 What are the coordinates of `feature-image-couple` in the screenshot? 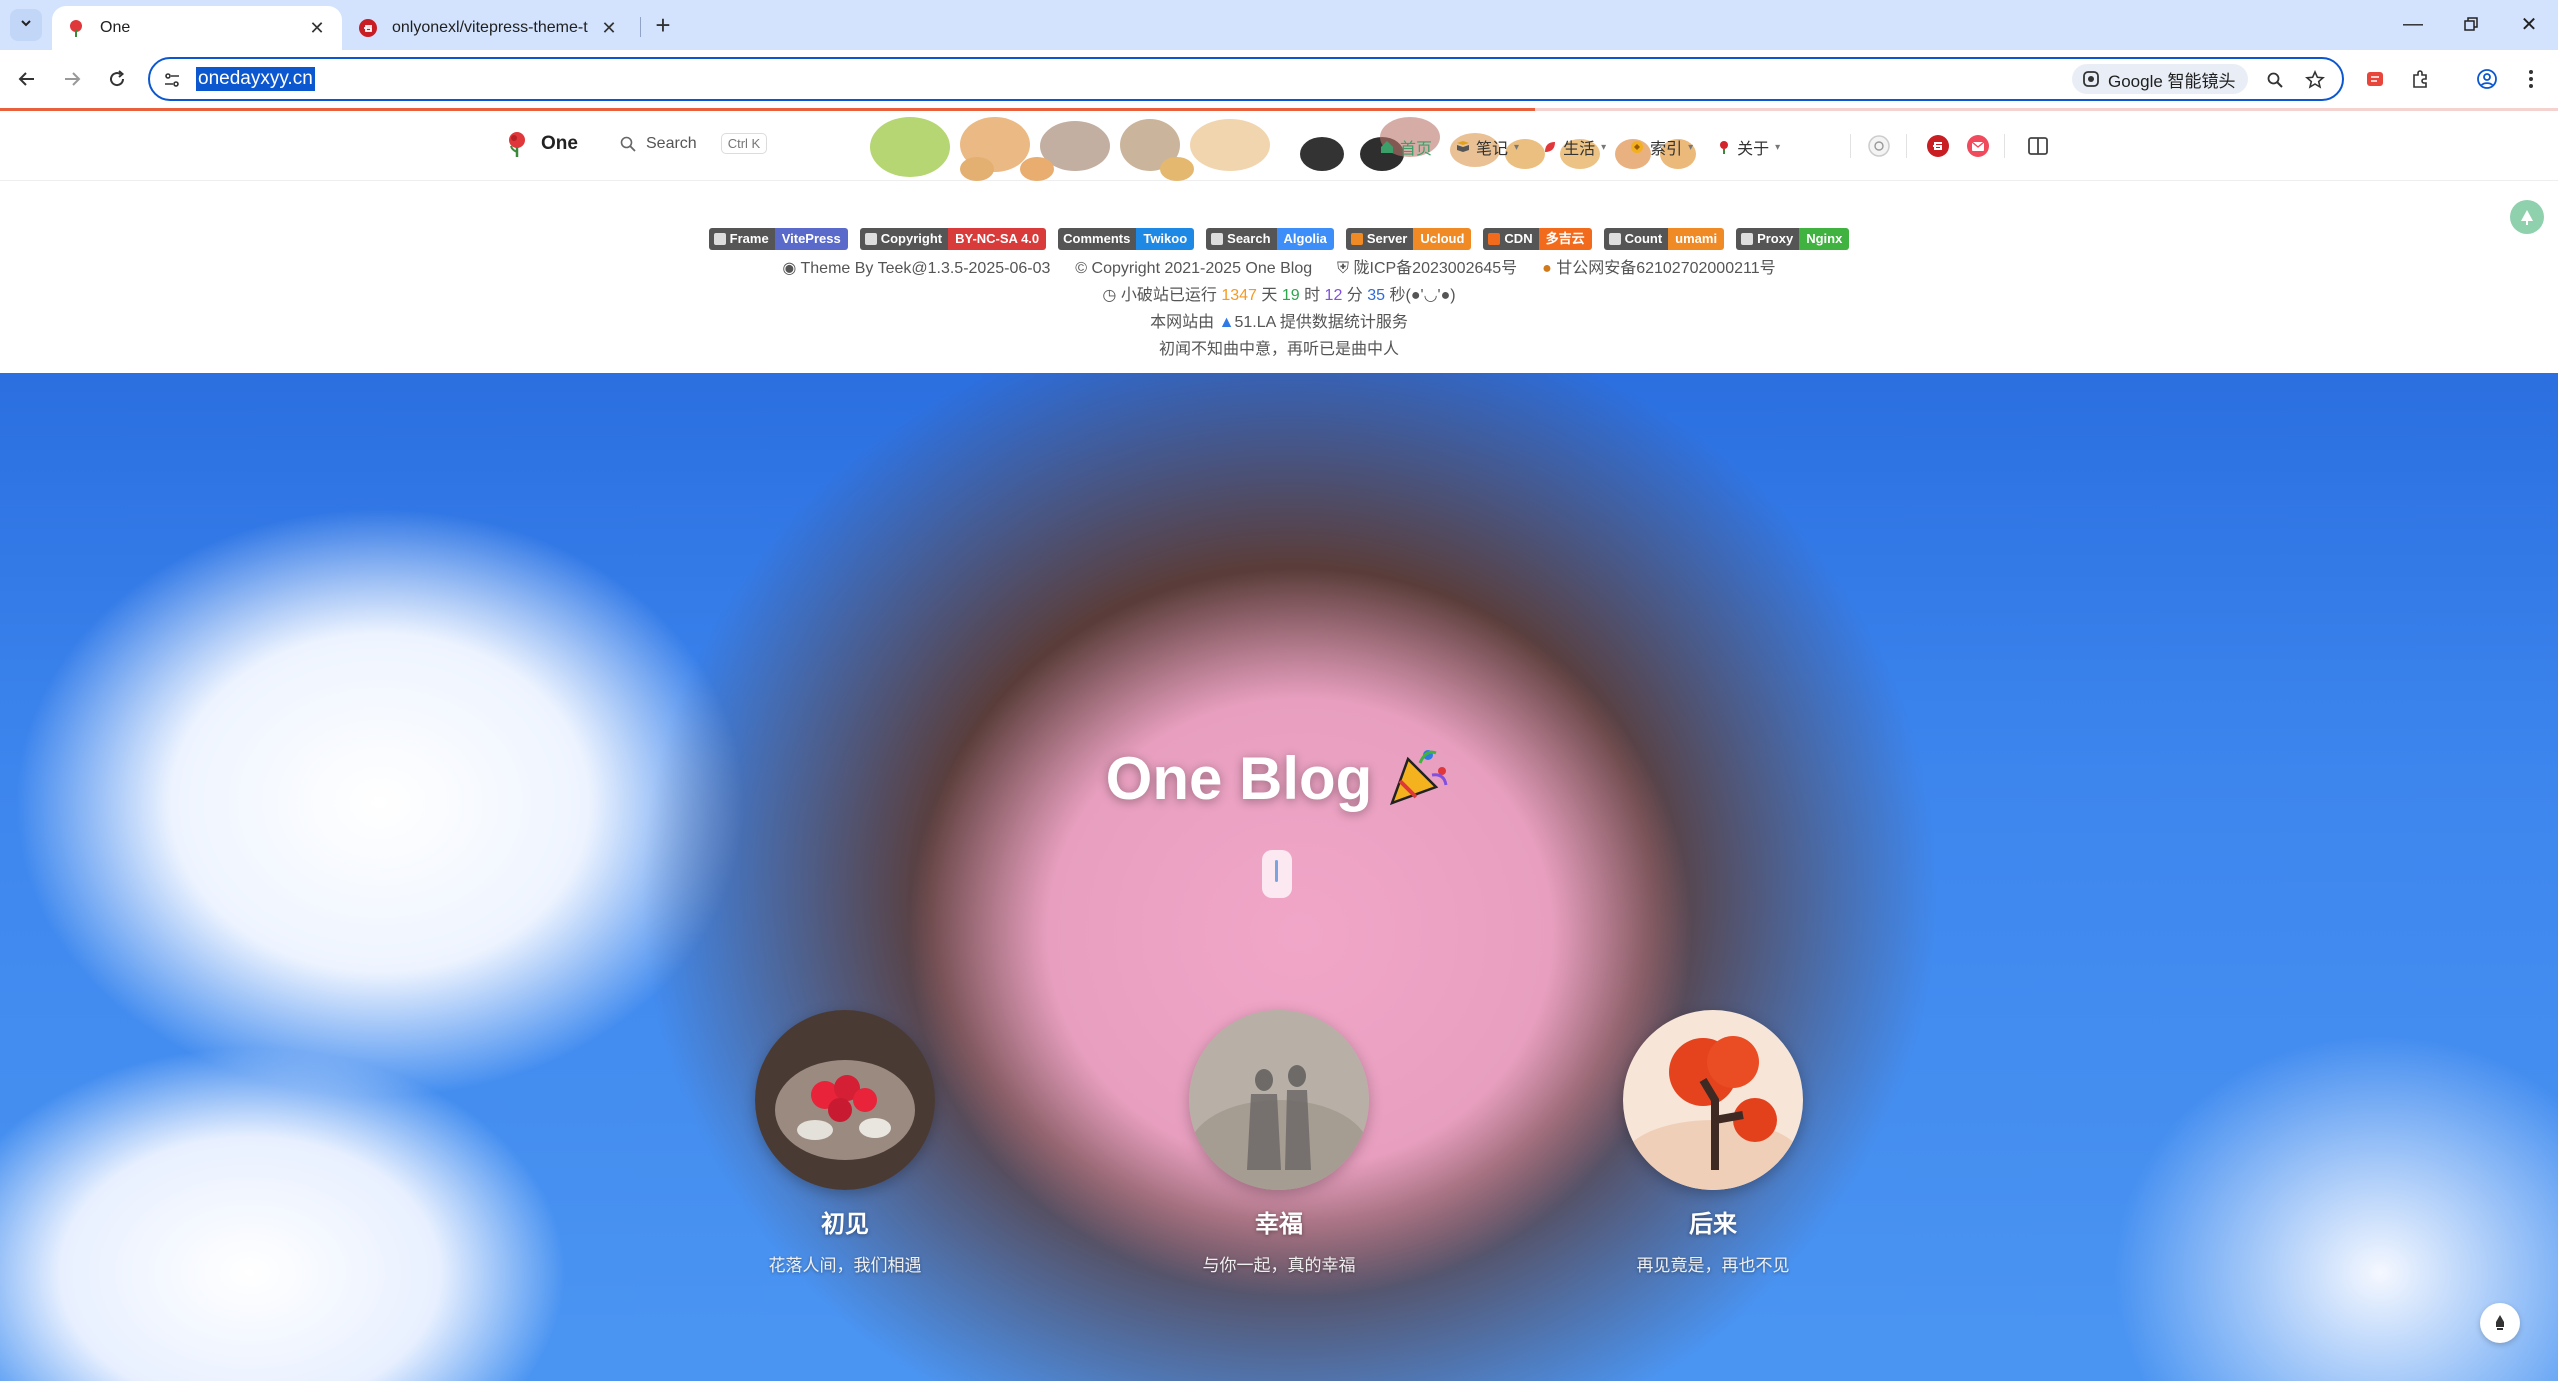 It's located at (1279, 1100).